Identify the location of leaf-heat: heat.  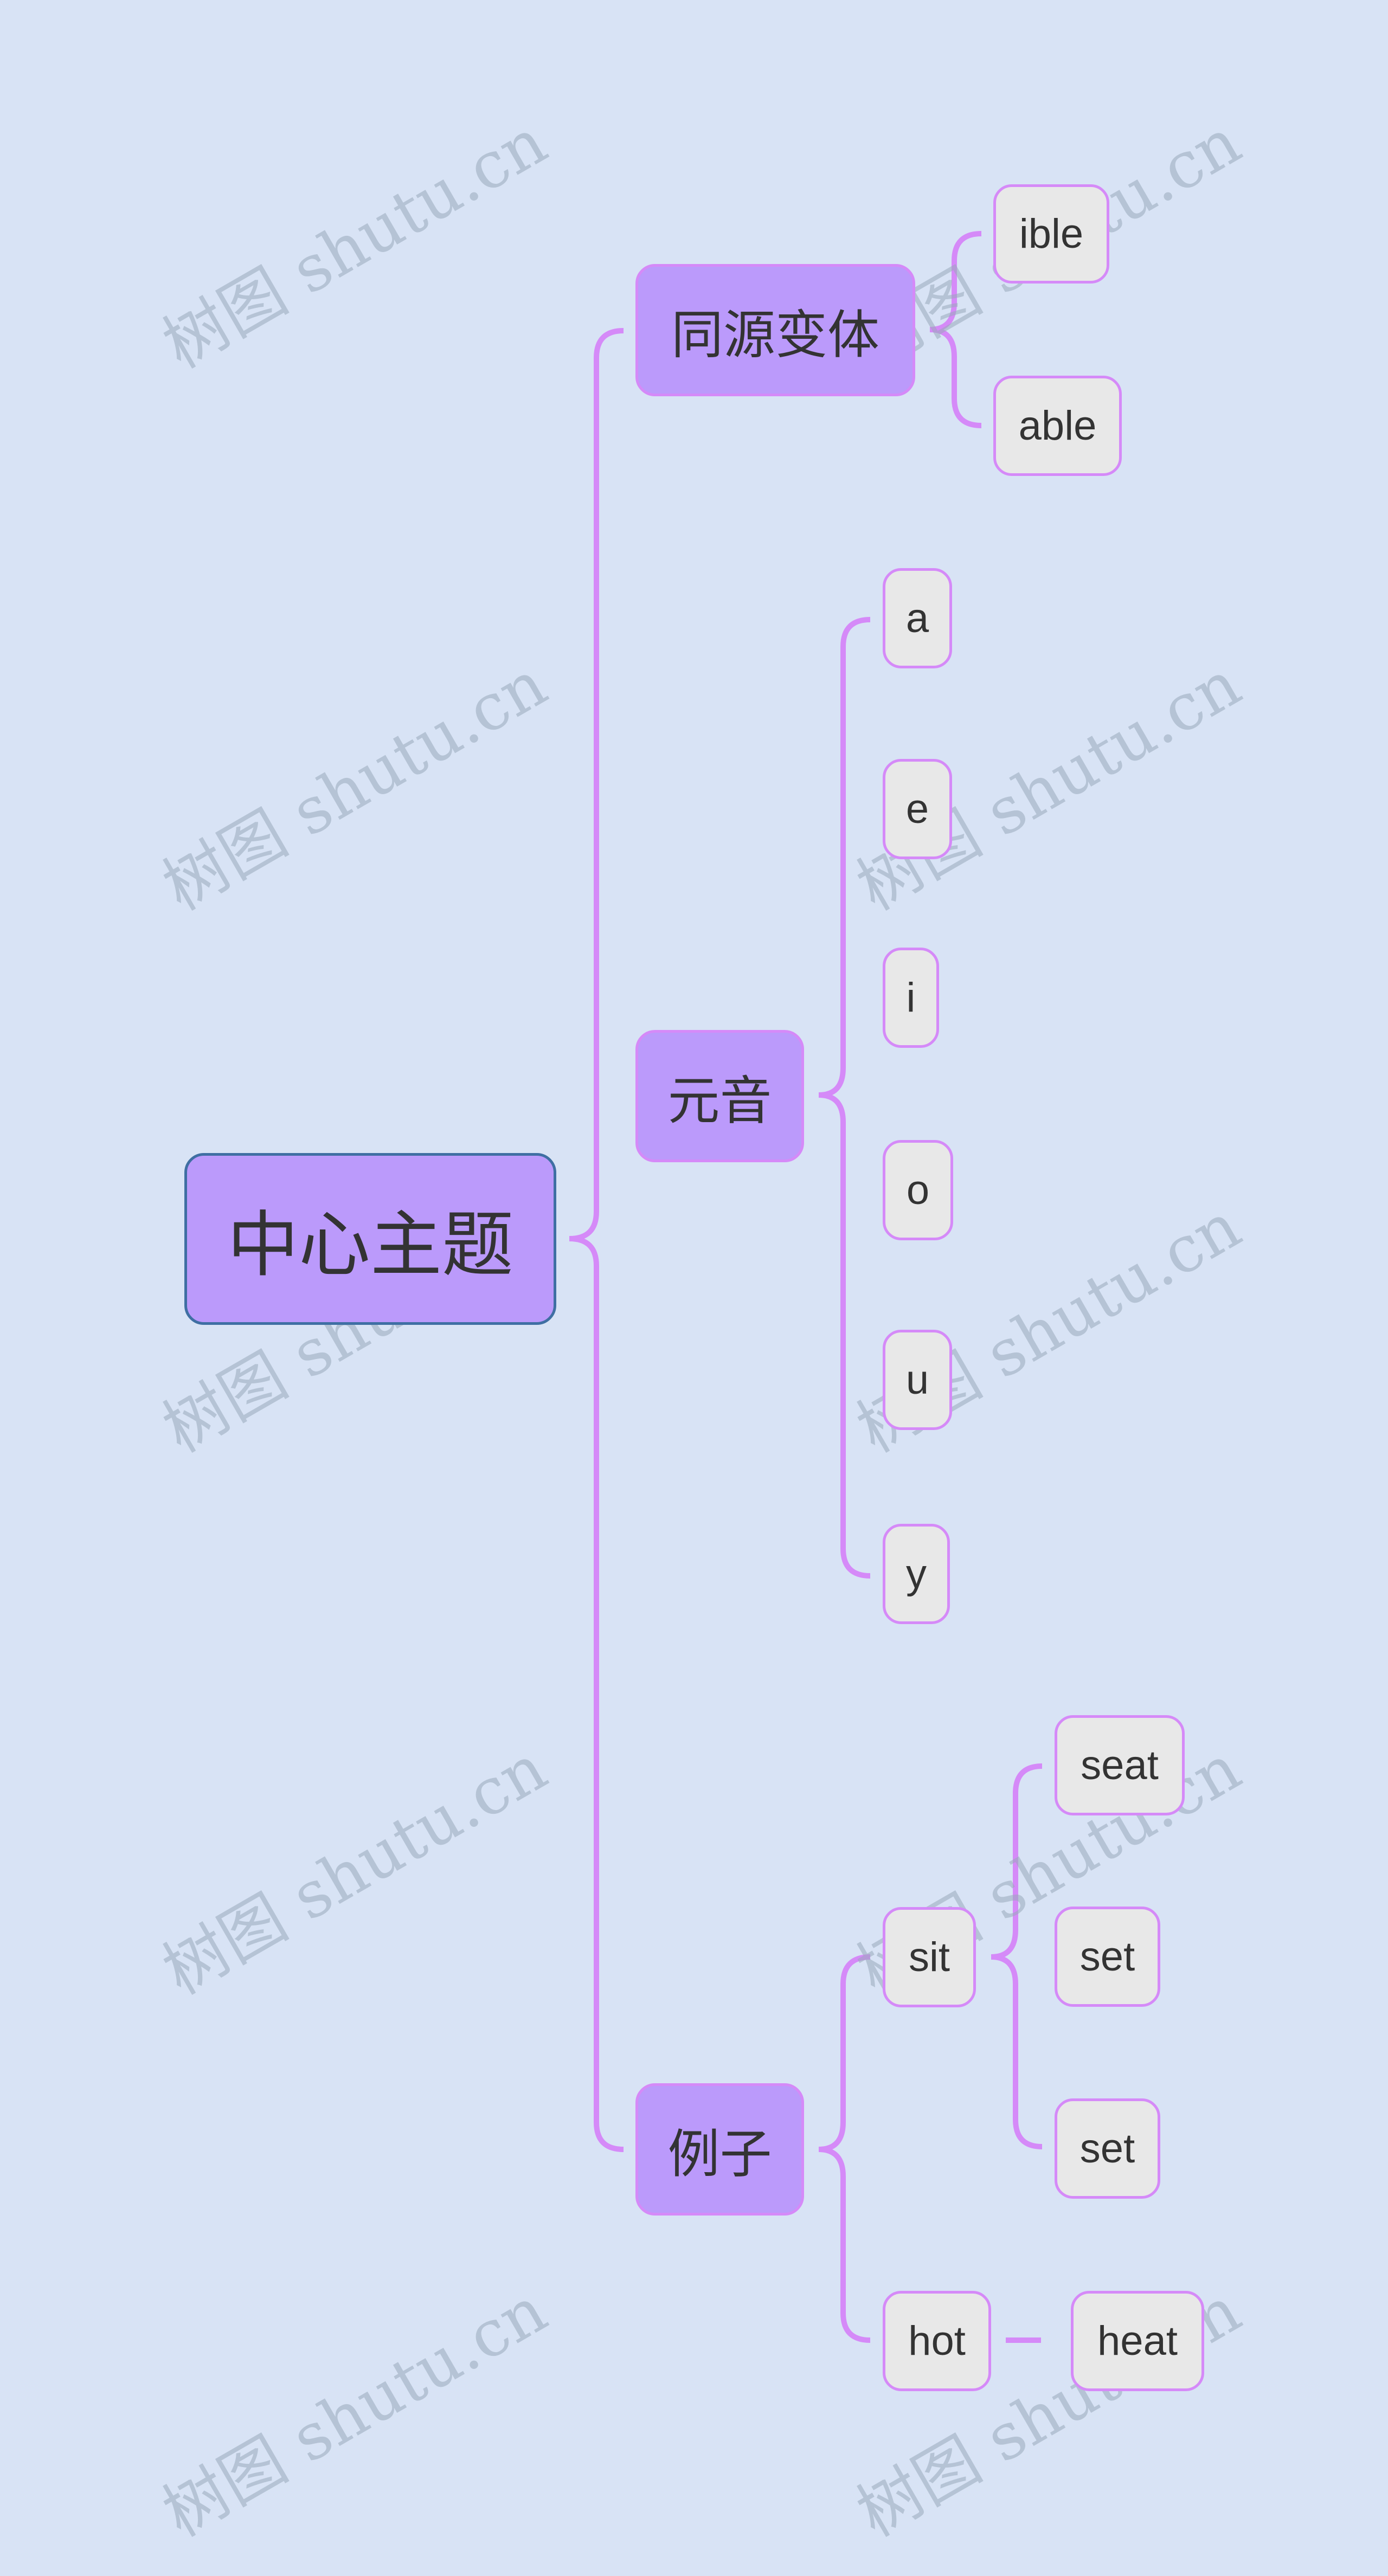
(1138, 2341).